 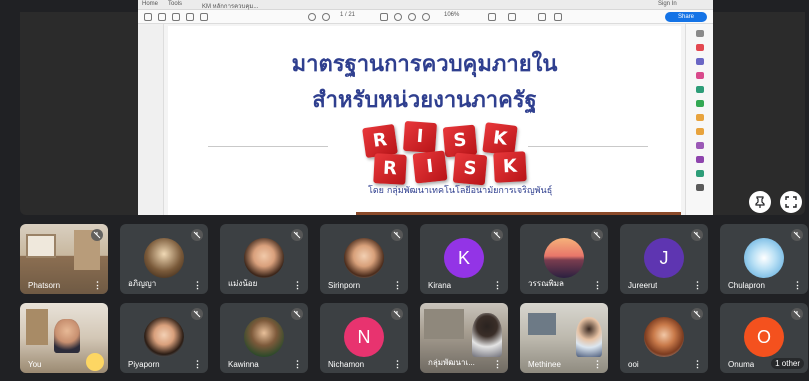 I want to click on participant-tile: Chulapron ⋮, so click(x=764, y=259).